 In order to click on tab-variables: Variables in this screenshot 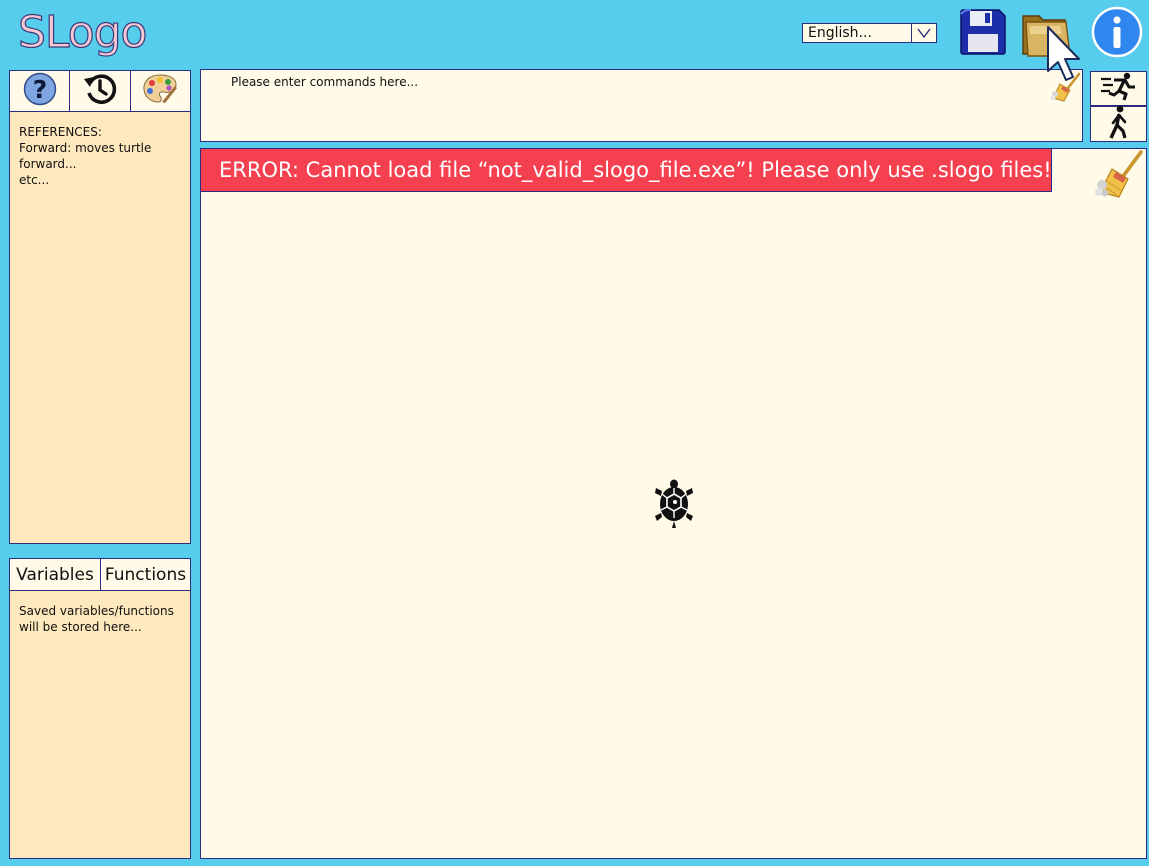, I will do `click(55, 574)`.